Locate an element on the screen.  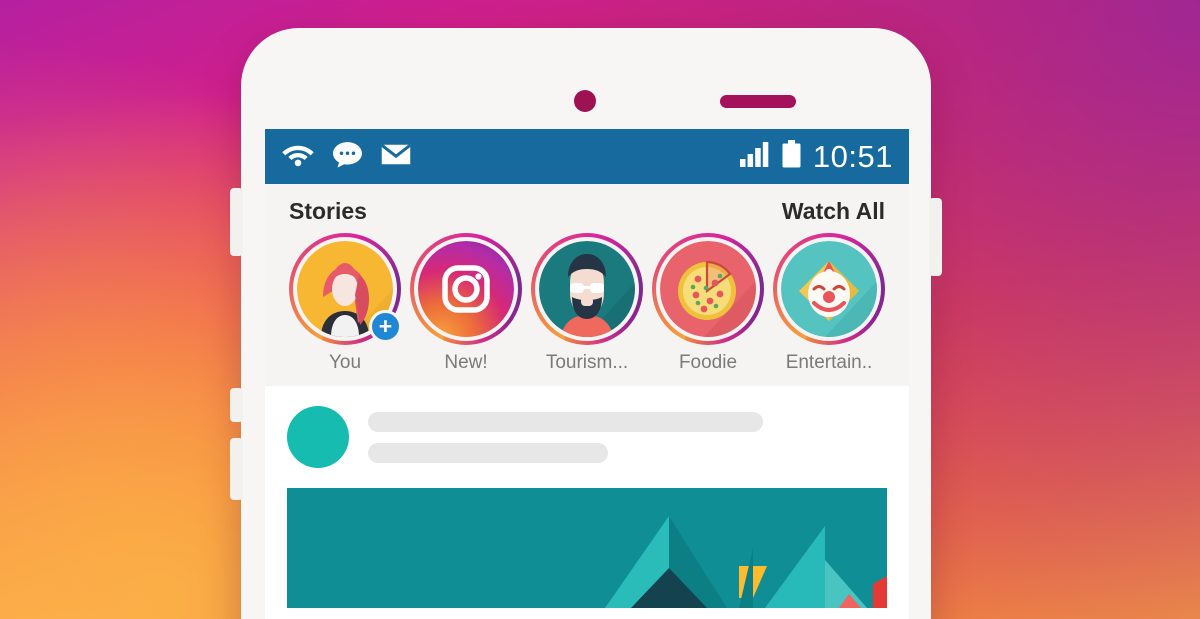
phone-volume-up-button is located at coordinates (236, 405).